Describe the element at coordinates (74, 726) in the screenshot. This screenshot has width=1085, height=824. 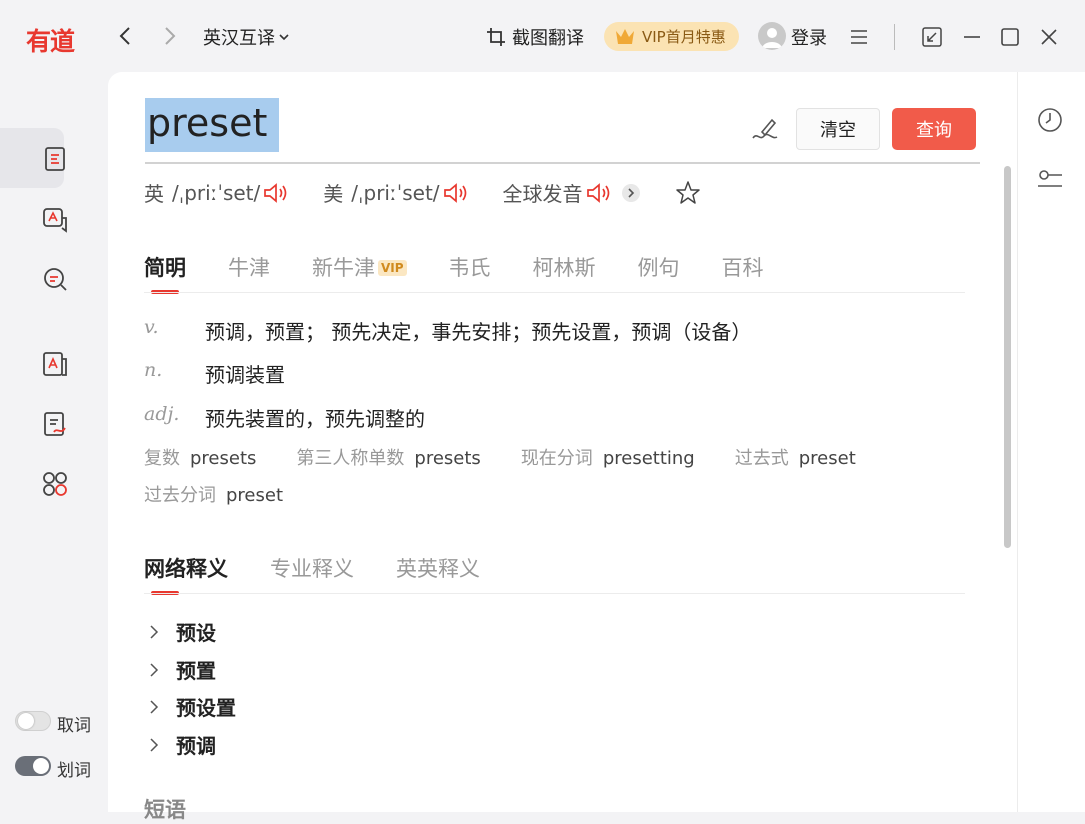
I see `pick-word-label: 取词` at that location.